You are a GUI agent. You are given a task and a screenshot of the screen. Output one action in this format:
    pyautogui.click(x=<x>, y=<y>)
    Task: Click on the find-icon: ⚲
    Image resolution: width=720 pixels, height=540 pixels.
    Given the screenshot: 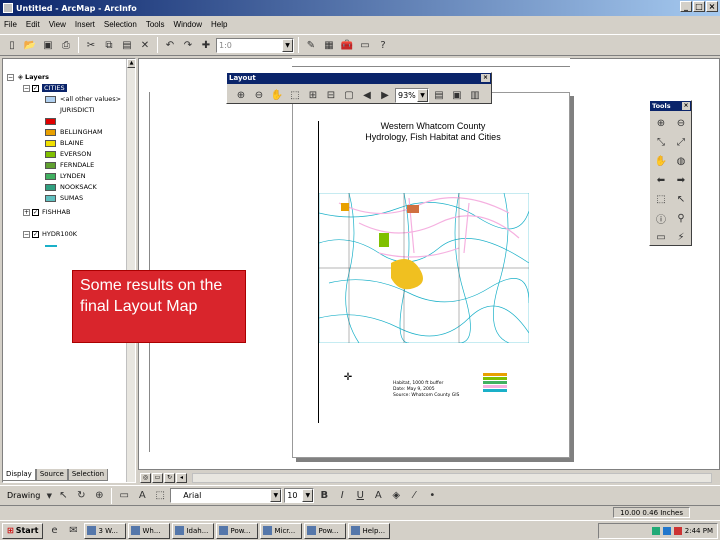 What is the action you would take?
    pyautogui.click(x=681, y=218)
    